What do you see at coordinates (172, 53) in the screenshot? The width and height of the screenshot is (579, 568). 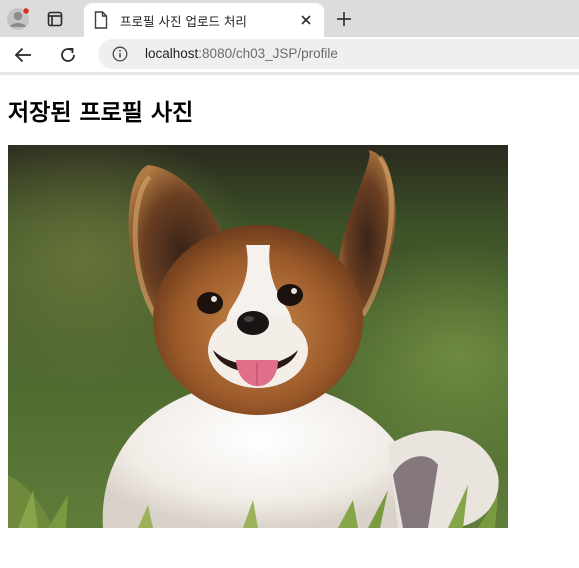 I see `url-host: localhost` at bounding box center [172, 53].